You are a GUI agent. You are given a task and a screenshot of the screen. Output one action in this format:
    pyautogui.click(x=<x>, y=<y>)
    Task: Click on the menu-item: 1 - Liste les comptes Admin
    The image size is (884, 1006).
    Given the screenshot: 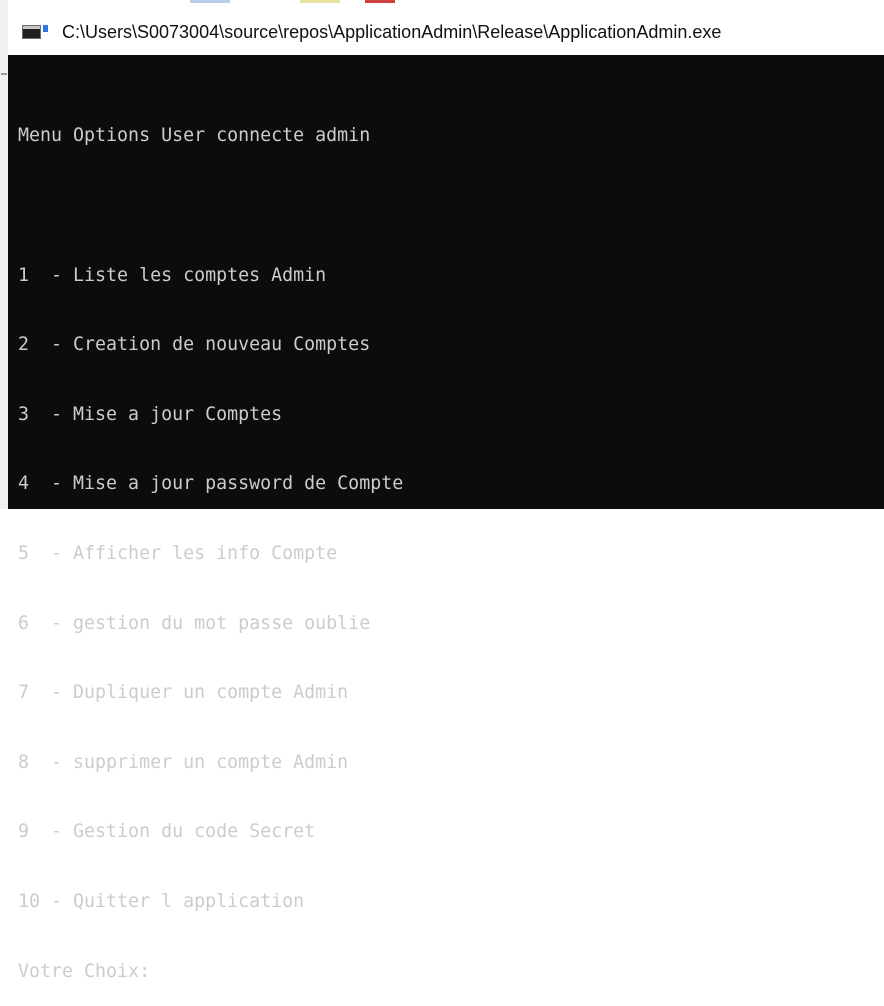 What is the action you would take?
    pyautogui.click(x=172, y=275)
    